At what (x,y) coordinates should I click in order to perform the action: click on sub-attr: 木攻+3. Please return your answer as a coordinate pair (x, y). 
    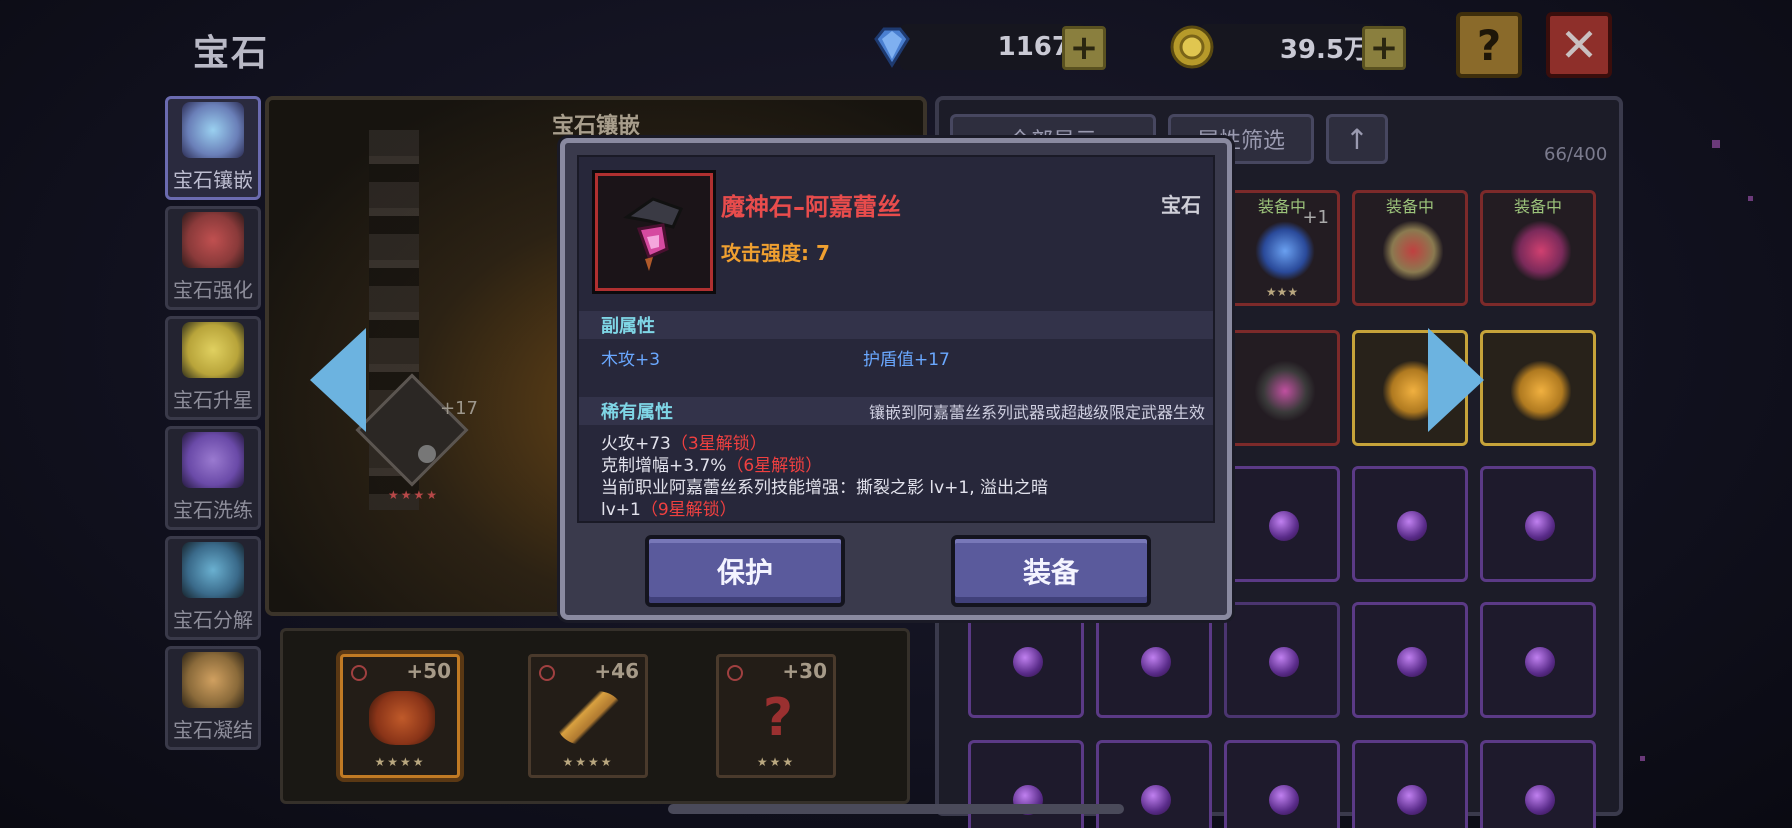
    Looking at the image, I should click on (631, 360).